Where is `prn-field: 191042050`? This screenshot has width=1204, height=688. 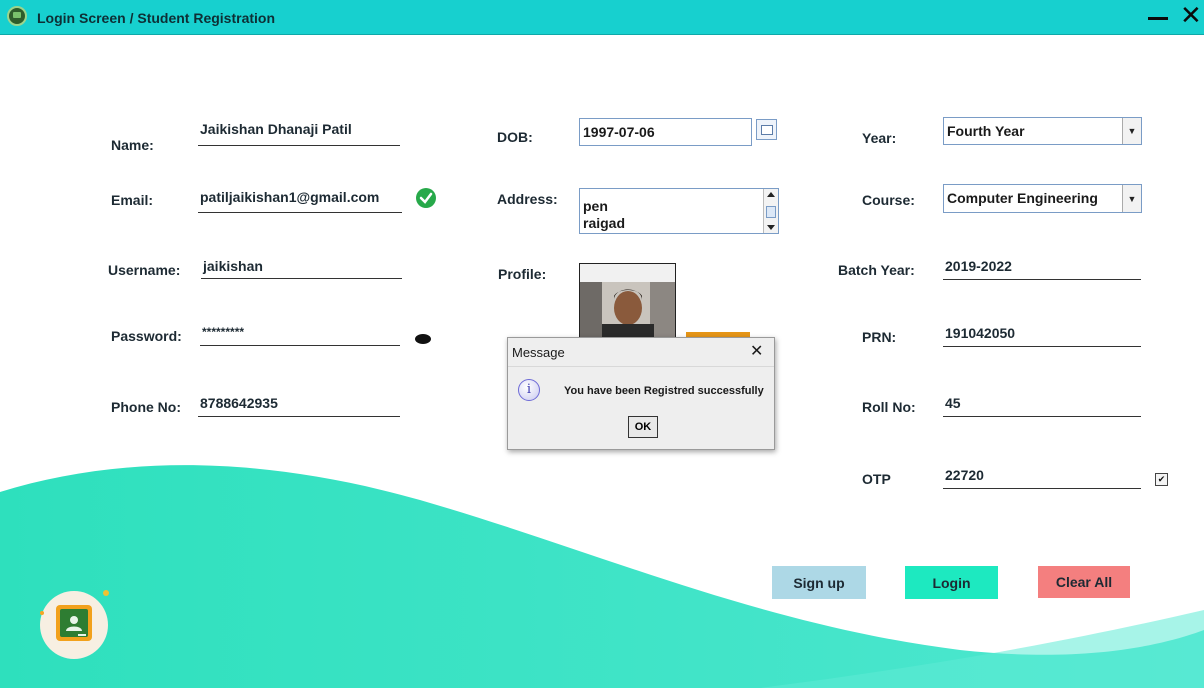 prn-field: 191042050 is located at coordinates (1042, 336).